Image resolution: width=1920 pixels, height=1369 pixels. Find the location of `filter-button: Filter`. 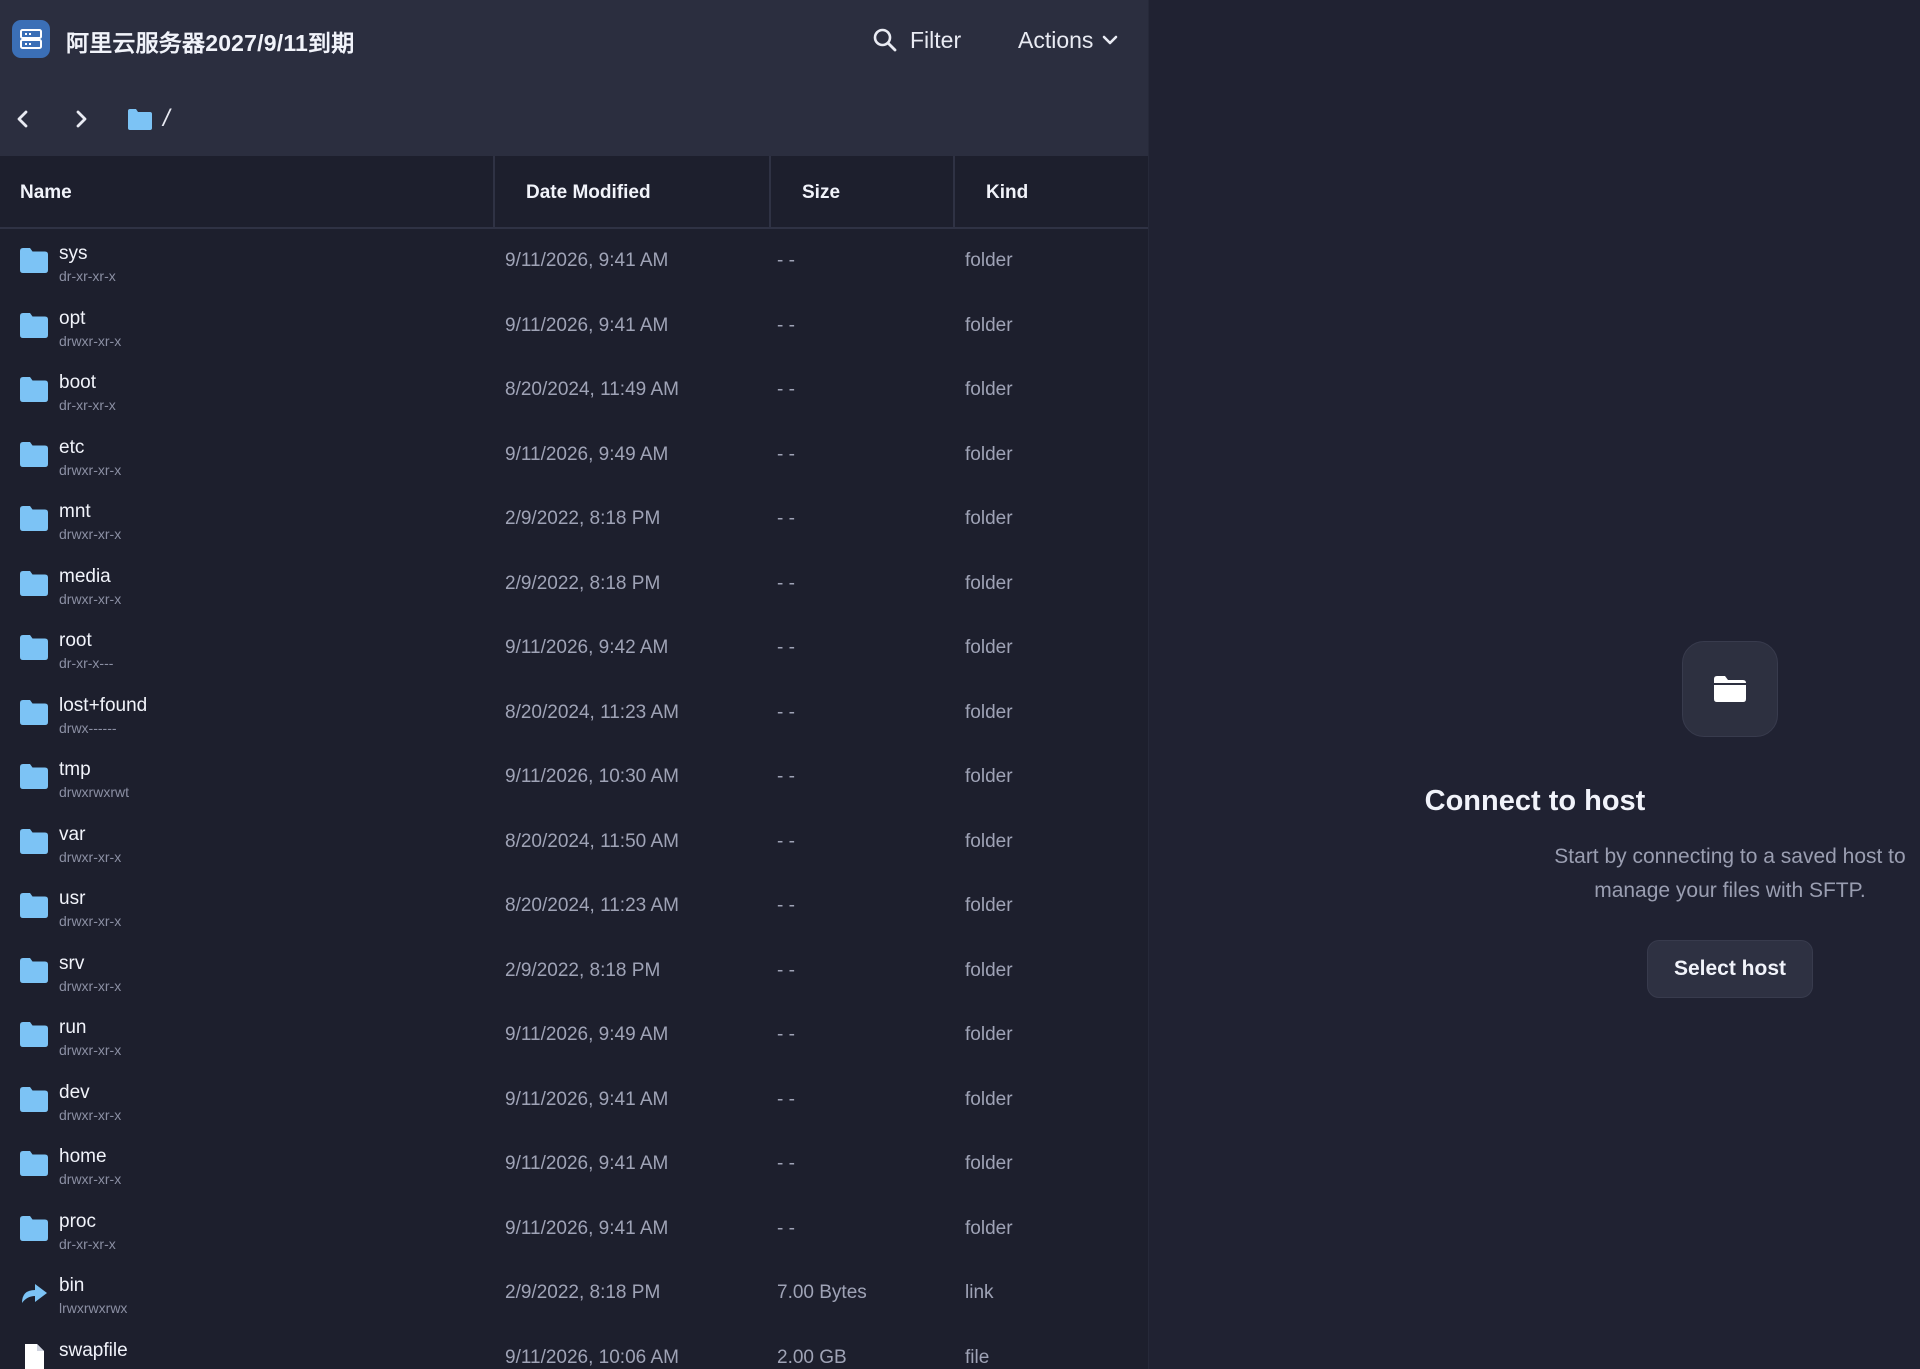

filter-button: Filter is located at coordinates (916, 40).